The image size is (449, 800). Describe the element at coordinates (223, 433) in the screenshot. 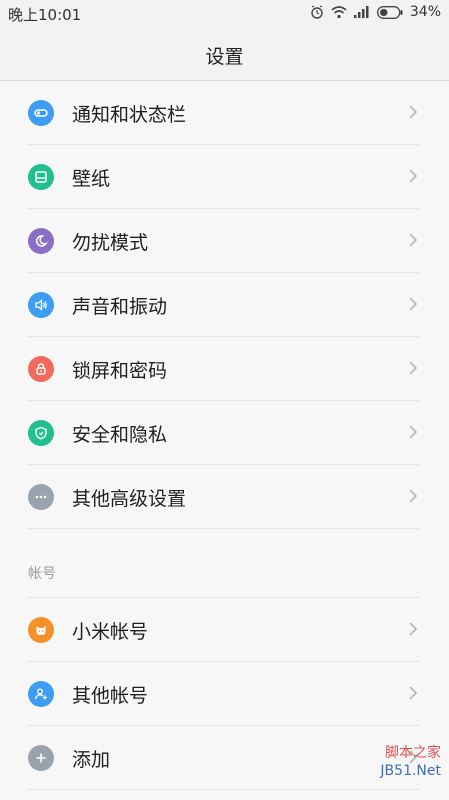

I see `settings-item-security: 安全和隐私` at that location.